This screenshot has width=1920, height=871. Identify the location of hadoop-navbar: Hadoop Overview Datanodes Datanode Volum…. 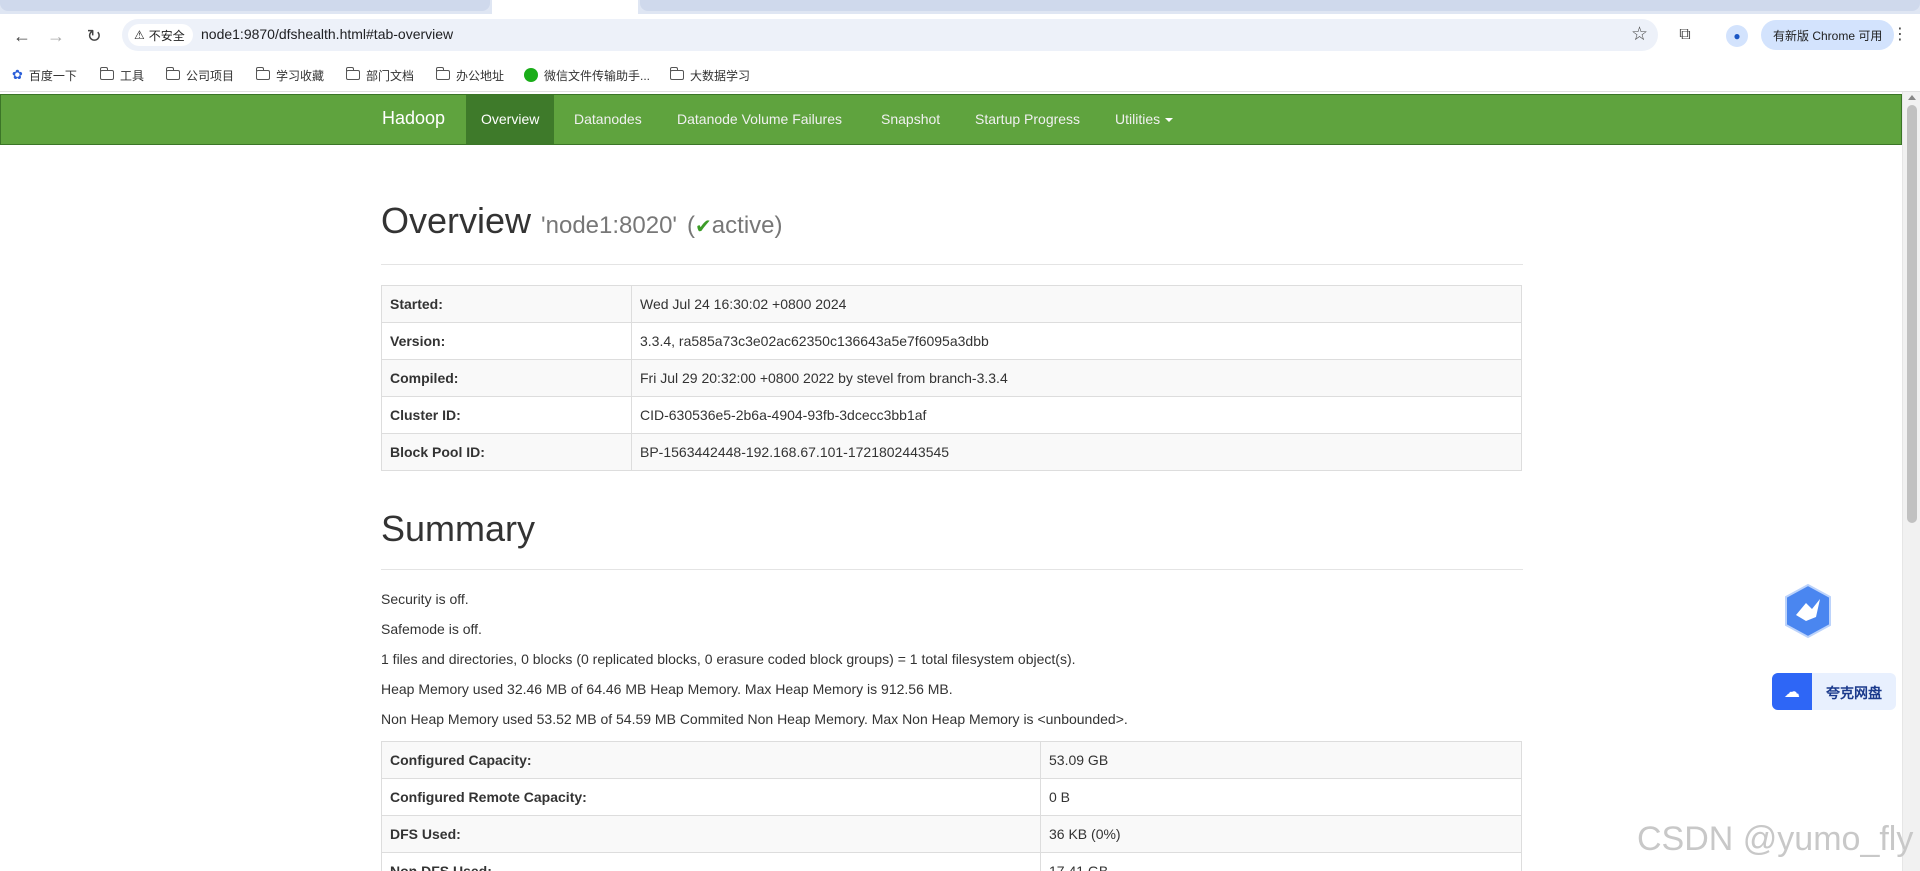
(951, 119).